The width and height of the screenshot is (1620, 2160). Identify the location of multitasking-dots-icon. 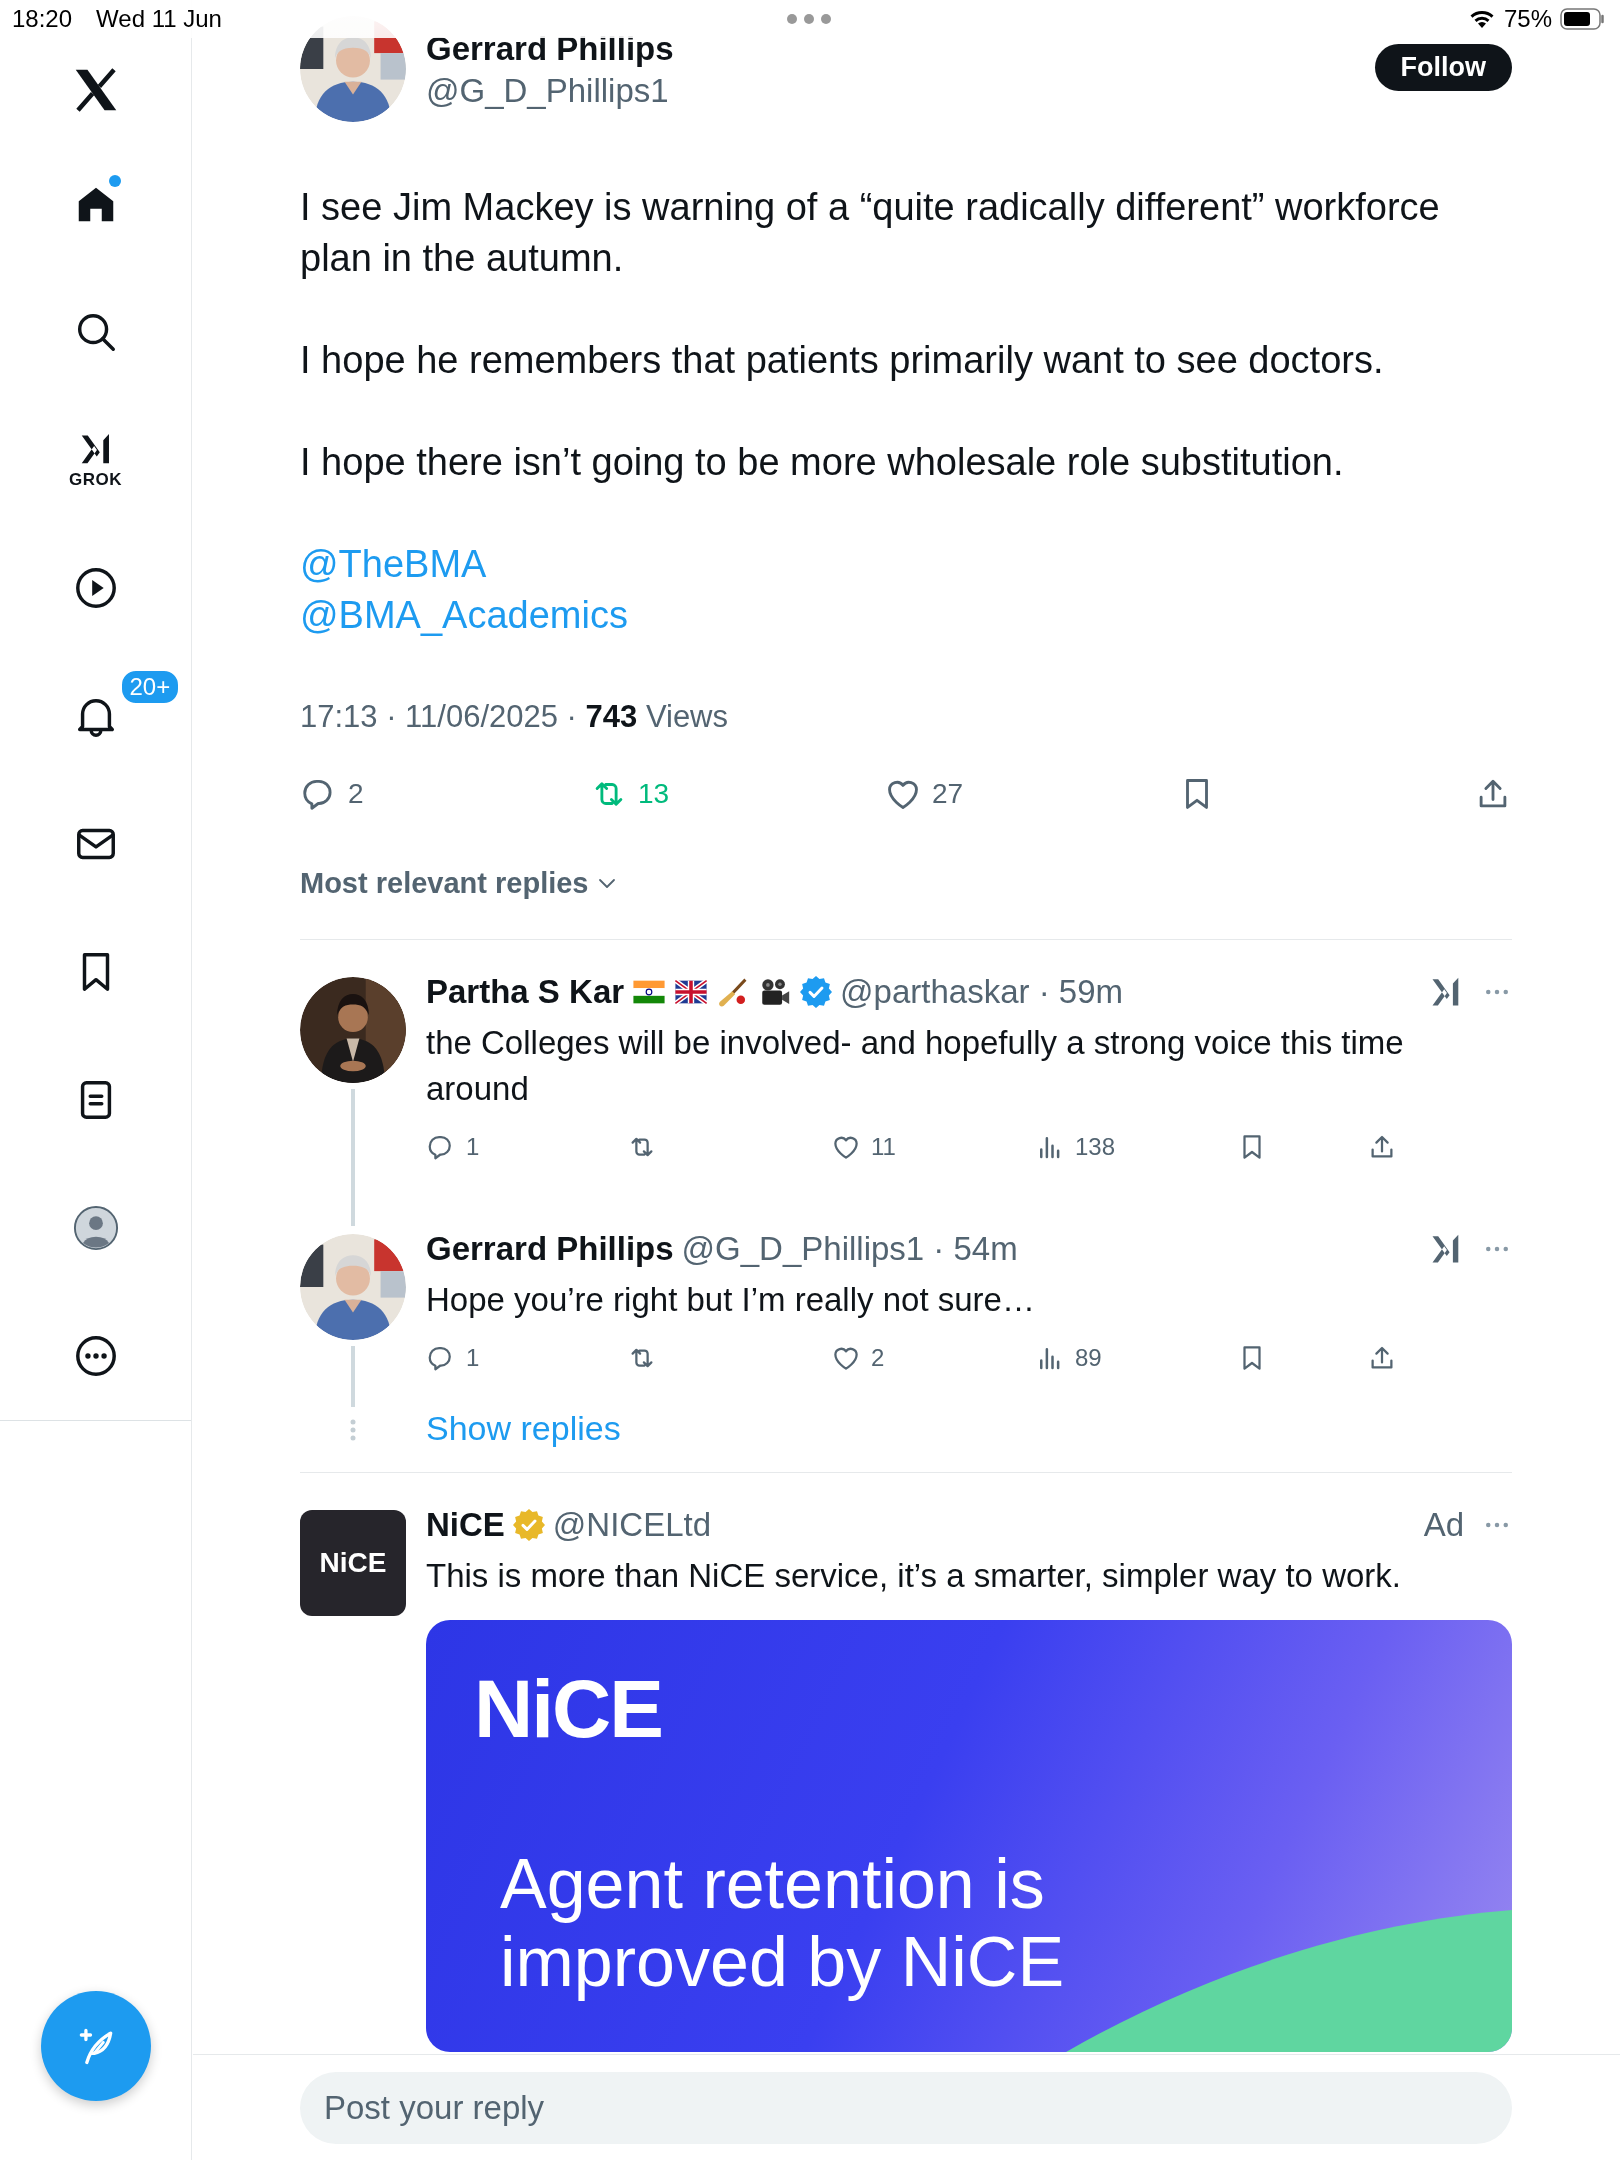
(809, 19).